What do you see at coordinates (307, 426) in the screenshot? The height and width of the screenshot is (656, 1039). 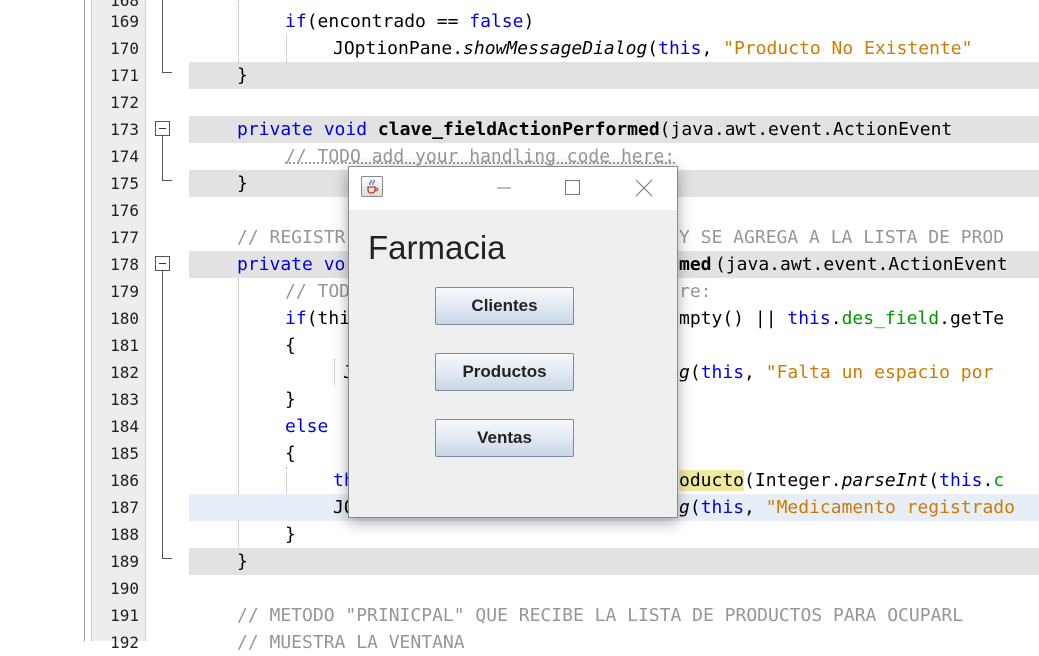 I see `code-keyword: else` at bounding box center [307, 426].